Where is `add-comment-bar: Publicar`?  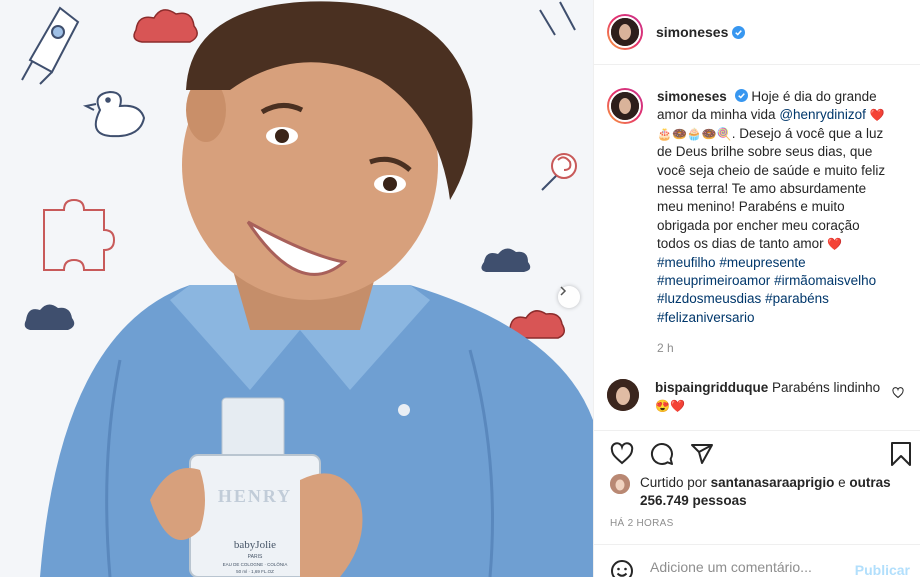 add-comment-bar: Publicar is located at coordinates (757, 560).